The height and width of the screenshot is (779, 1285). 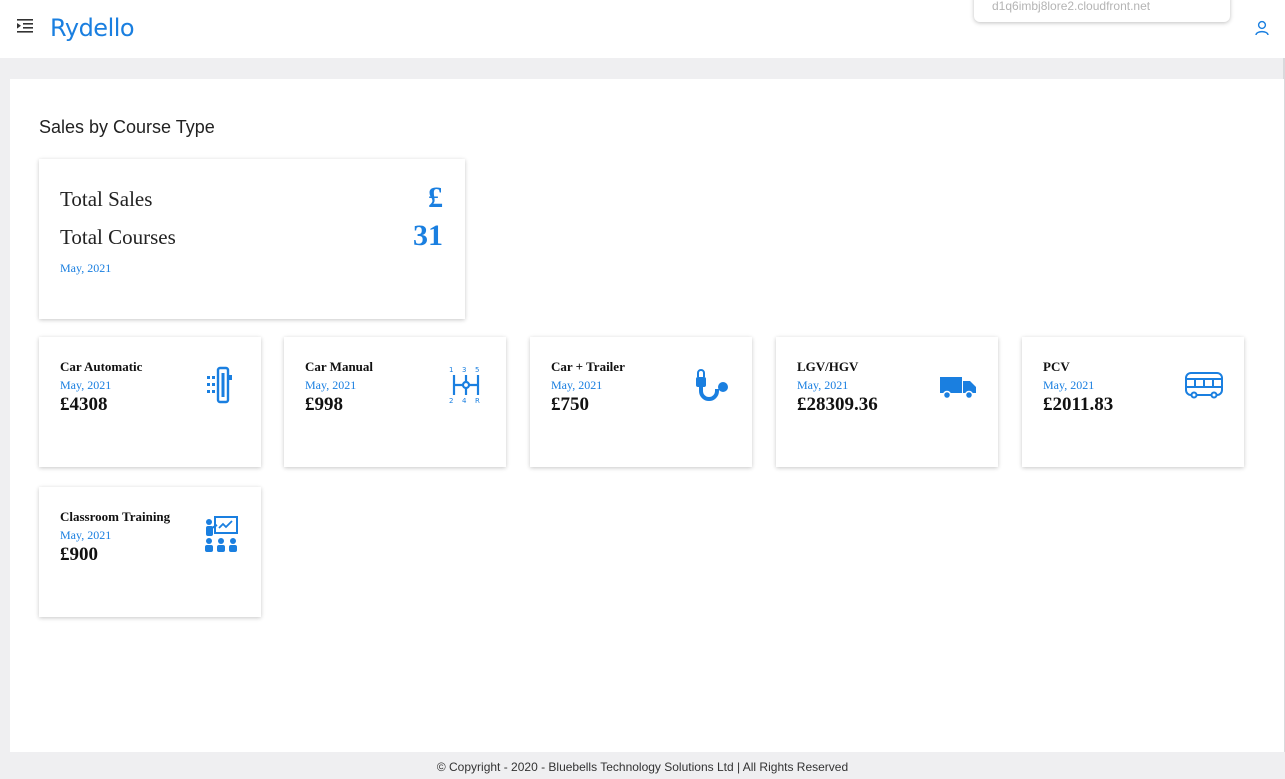 What do you see at coordinates (101, 366) in the screenshot?
I see `course-name: Car Automatic` at bounding box center [101, 366].